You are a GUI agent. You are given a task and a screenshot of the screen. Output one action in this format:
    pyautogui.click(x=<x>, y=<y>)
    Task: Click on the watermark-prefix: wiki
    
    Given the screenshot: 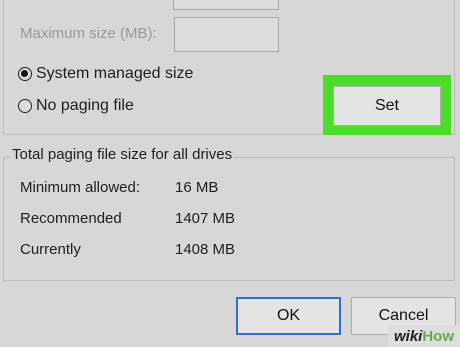 What is the action you would take?
    pyautogui.click(x=408, y=336)
    